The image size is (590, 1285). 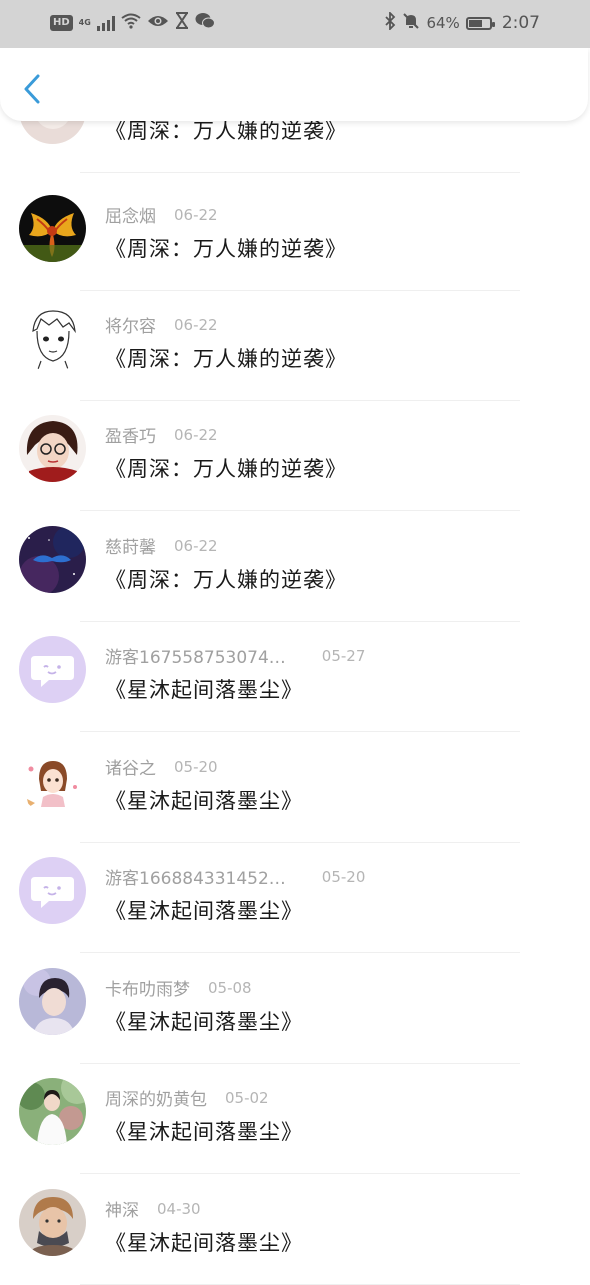 What do you see at coordinates (105, 23) in the screenshot?
I see `signal-icon` at bounding box center [105, 23].